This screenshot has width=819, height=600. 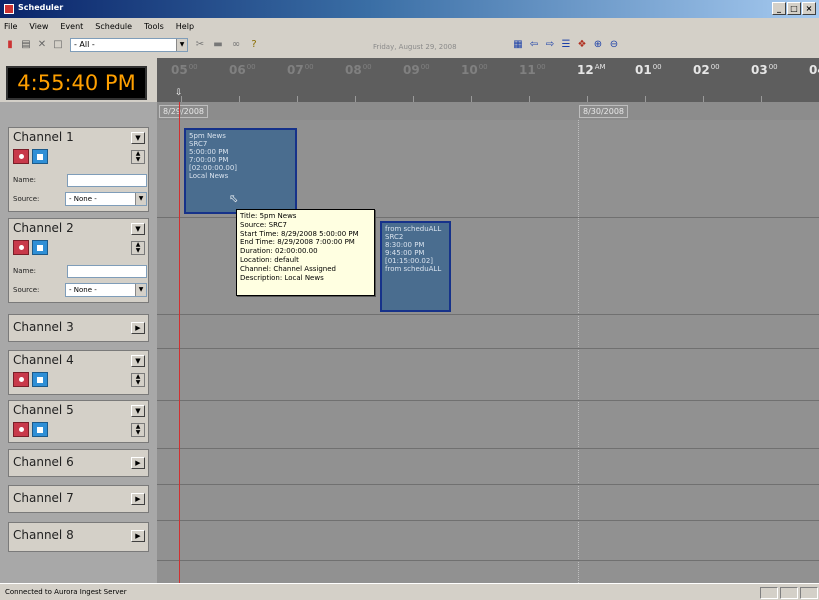 I want to click on hour-label: 0500, so click(x=184, y=70).